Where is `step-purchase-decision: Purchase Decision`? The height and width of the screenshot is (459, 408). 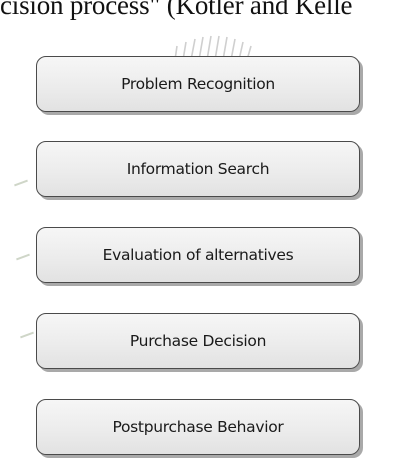
step-purchase-decision: Purchase Decision is located at coordinates (198, 341).